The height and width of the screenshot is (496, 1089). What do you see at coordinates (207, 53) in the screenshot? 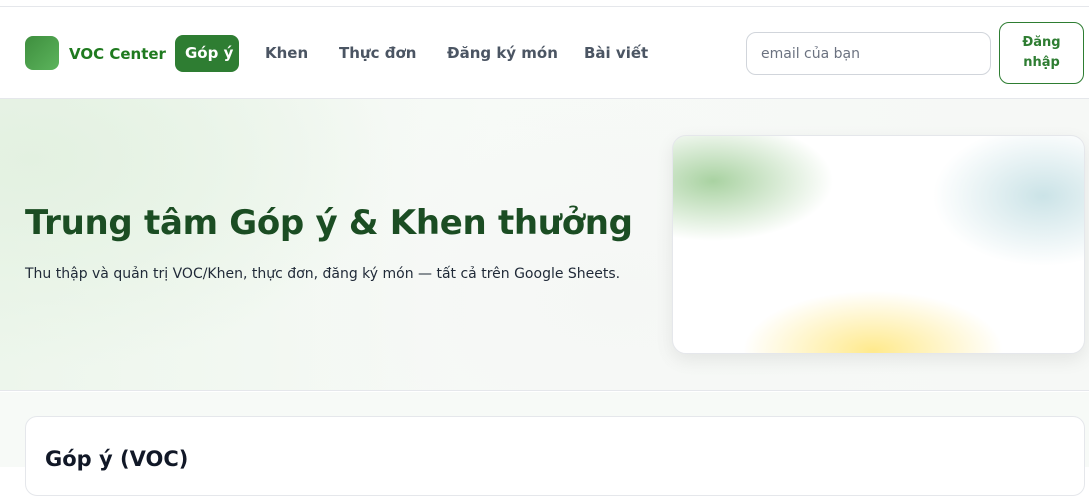
I see `nav-item-gop-y: Góp ý` at bounding box center [207, 53].